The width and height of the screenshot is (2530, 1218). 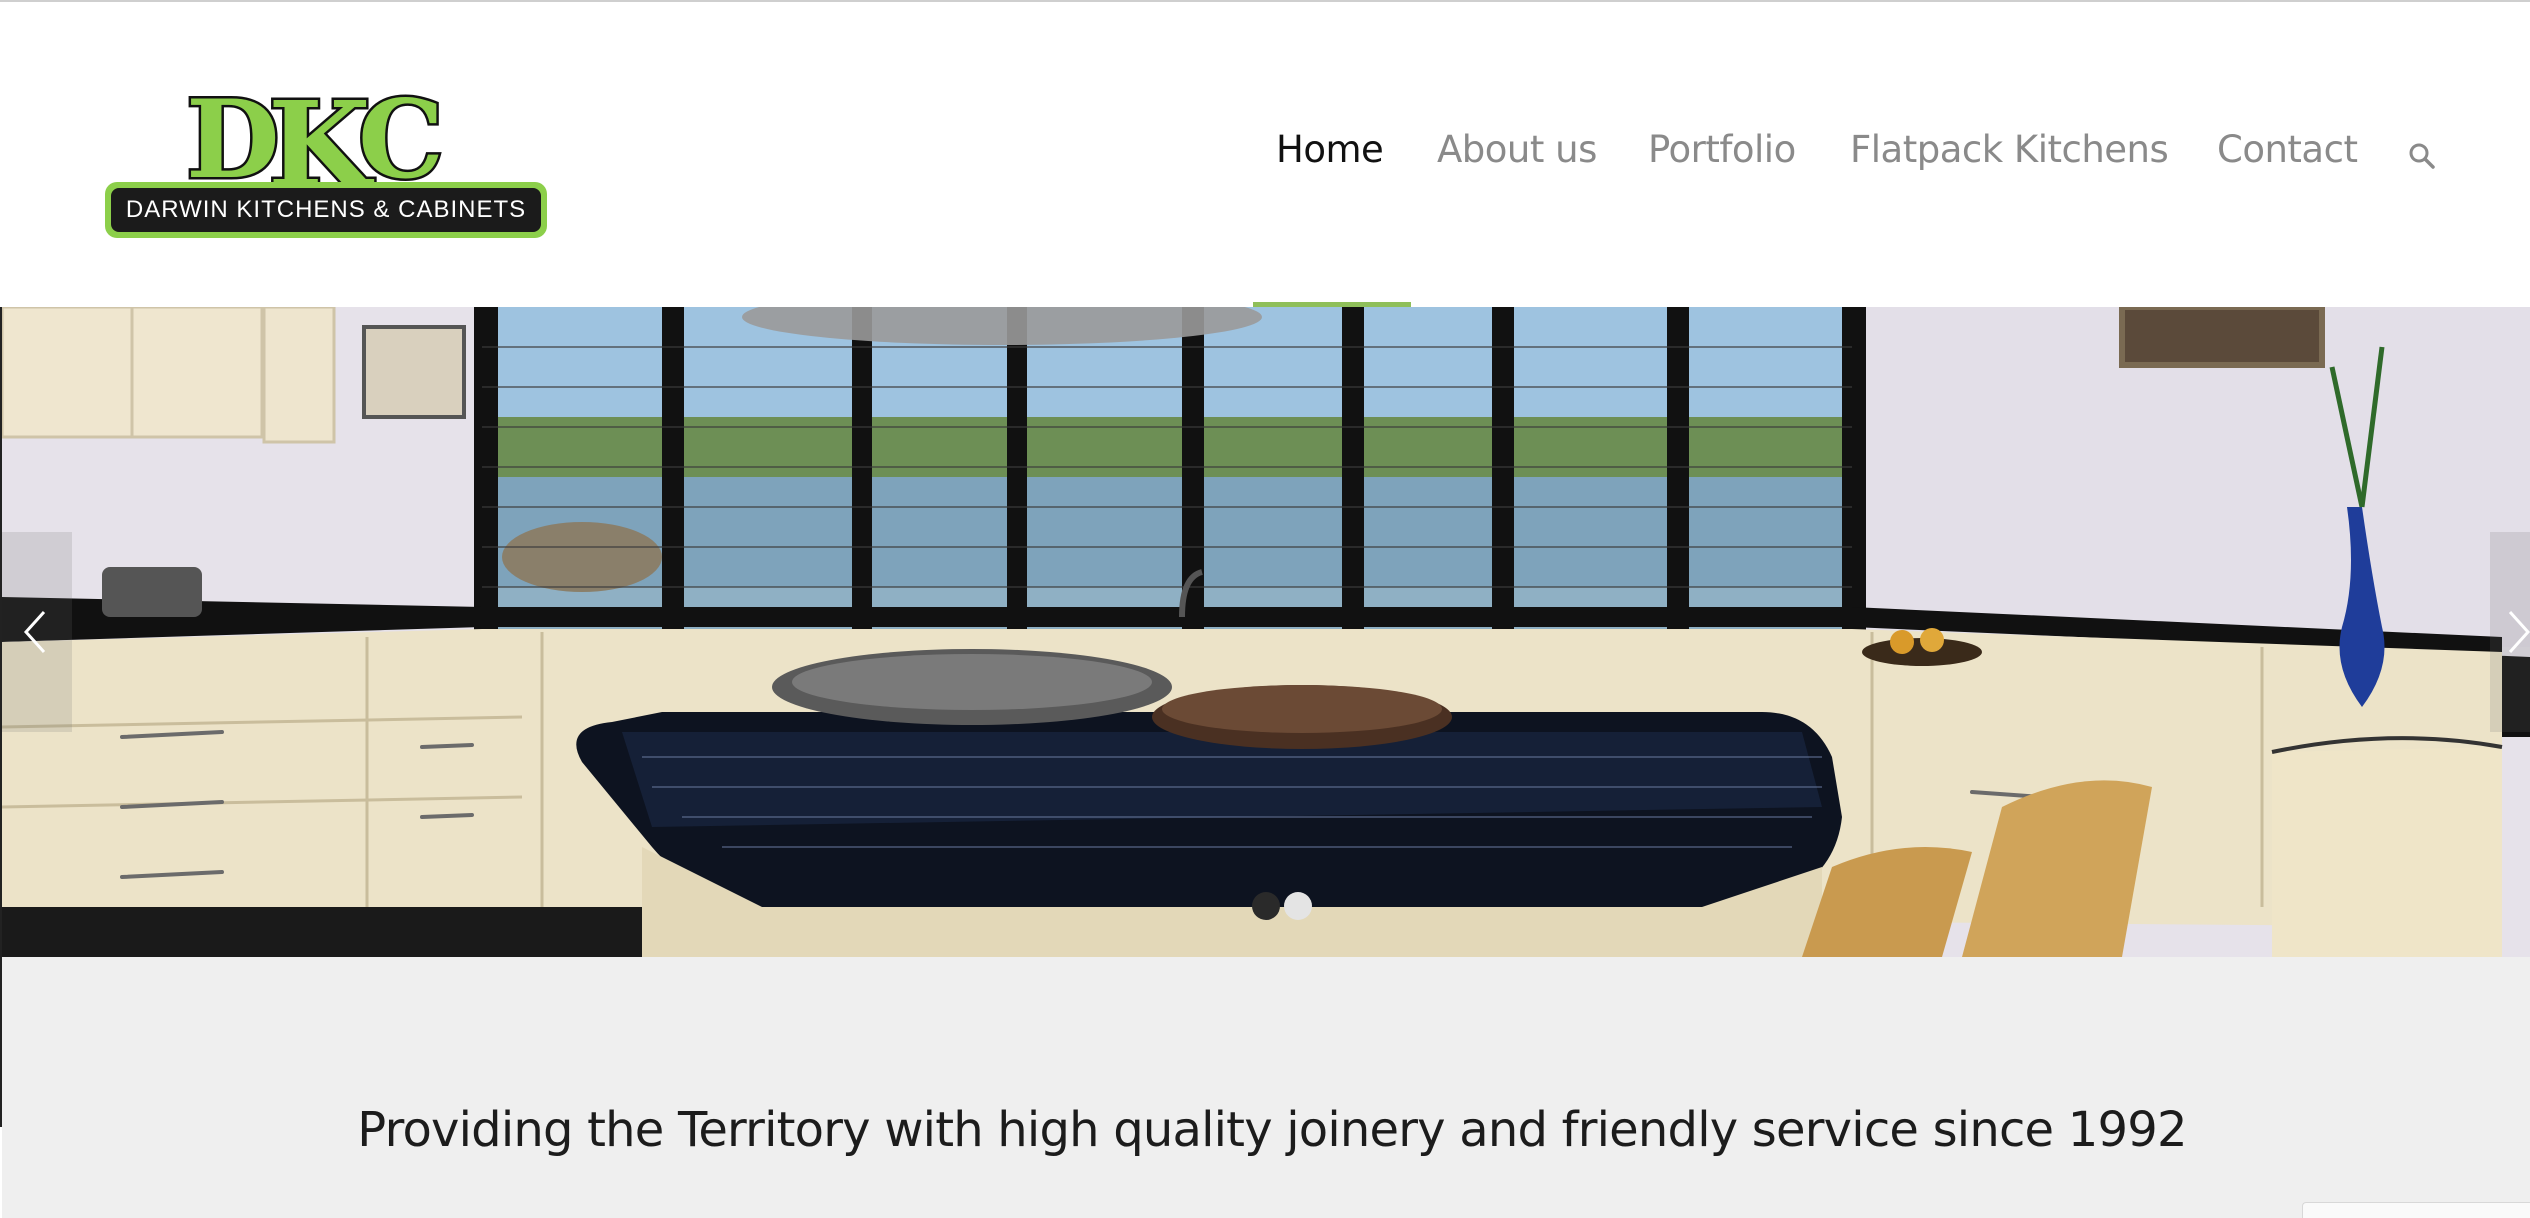 I want to click on chevron-right-icon, so click(x=2519, y=632).